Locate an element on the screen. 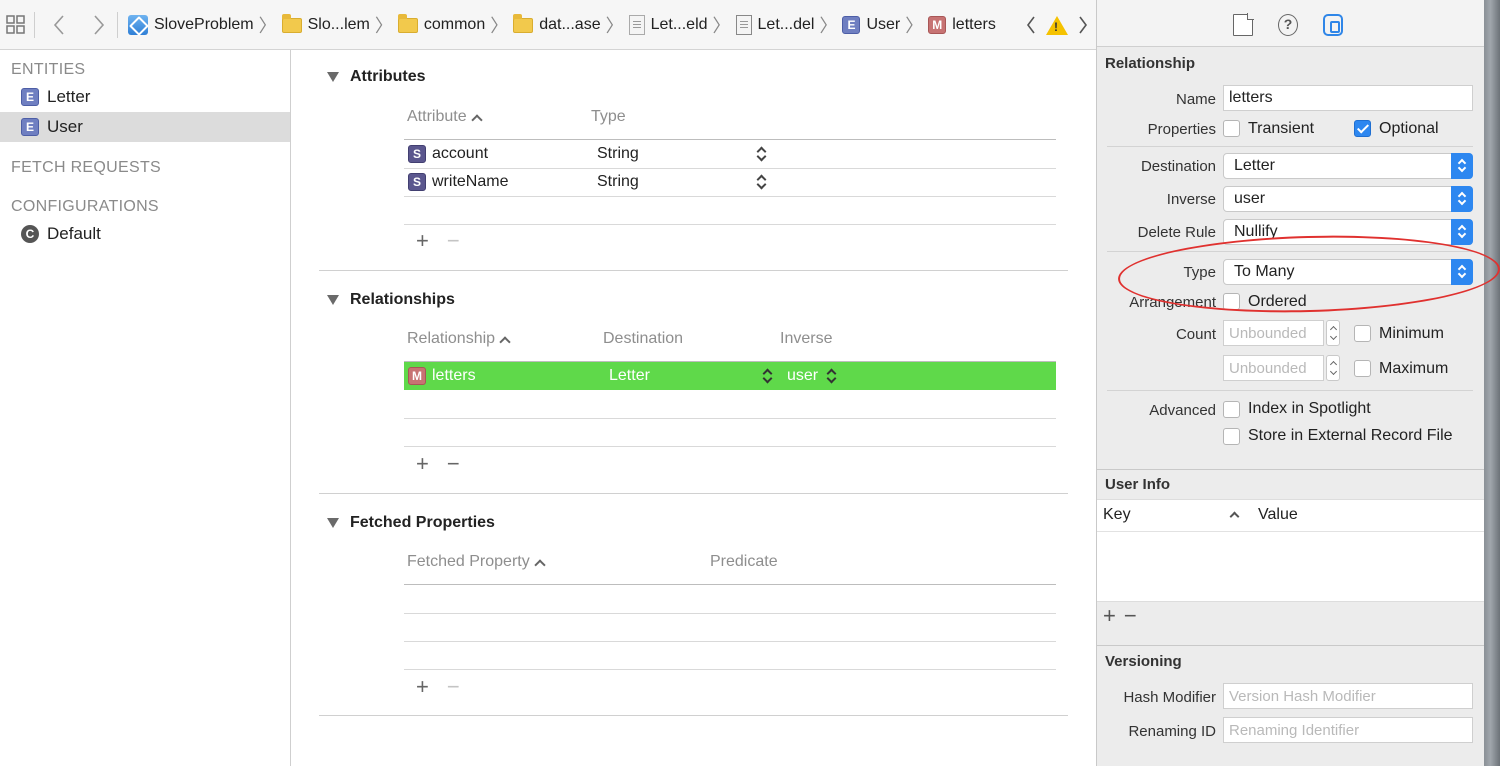 The image size is (1500, 766). breadcrumb-project: SloveProblem is located at coordinates (191, 25).